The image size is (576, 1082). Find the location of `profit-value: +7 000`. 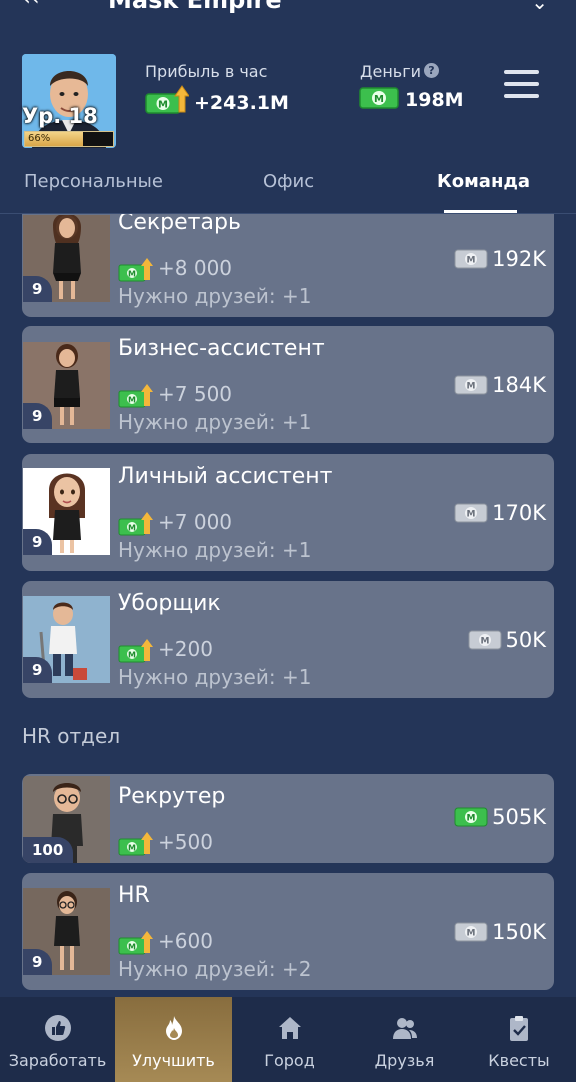

profit-value: +7 000 is located at coordinates (195, 522).